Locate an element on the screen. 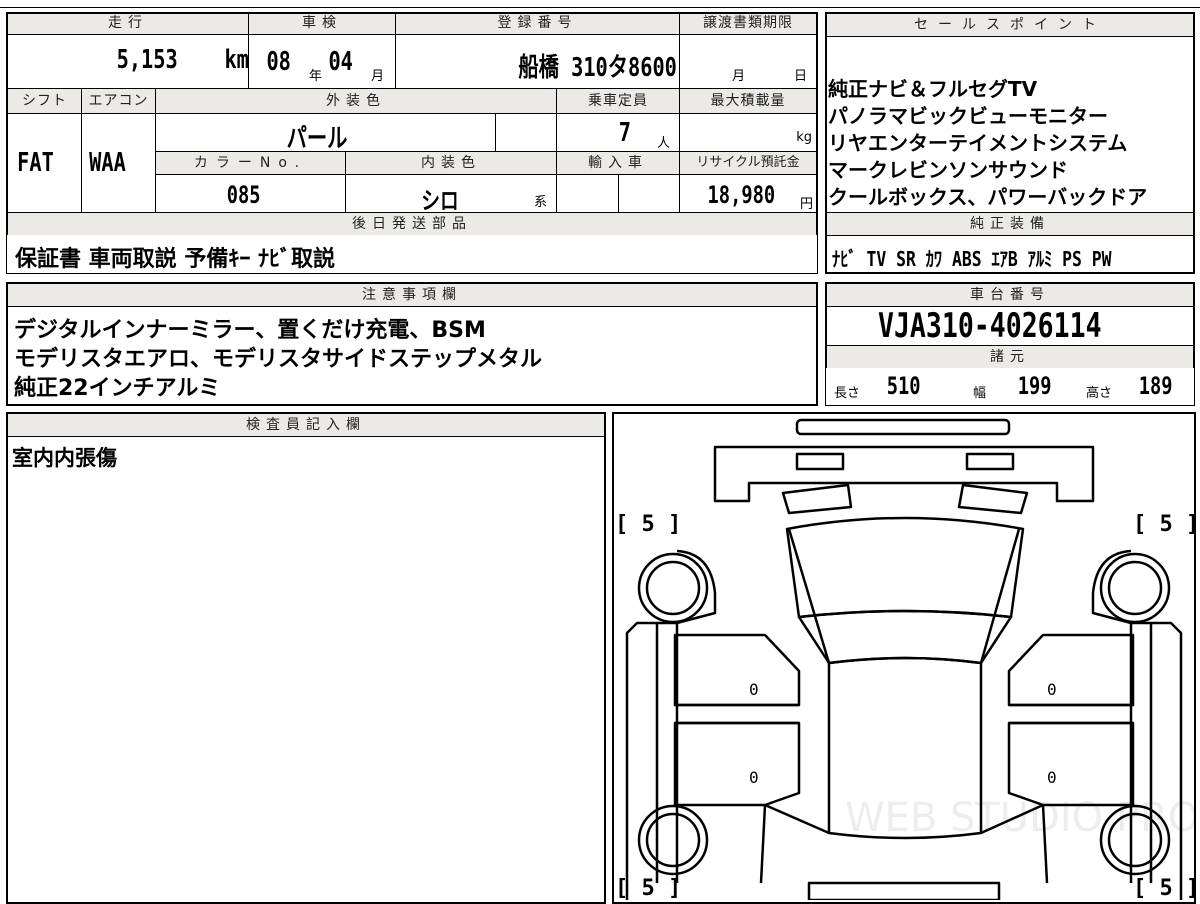 This screenshot has height=904, width=1200. later-shipping-cell: 保証書 車両取説 予備ｷｰ ﾅﾋﾞ取説 is located at coordinates (412, 254).